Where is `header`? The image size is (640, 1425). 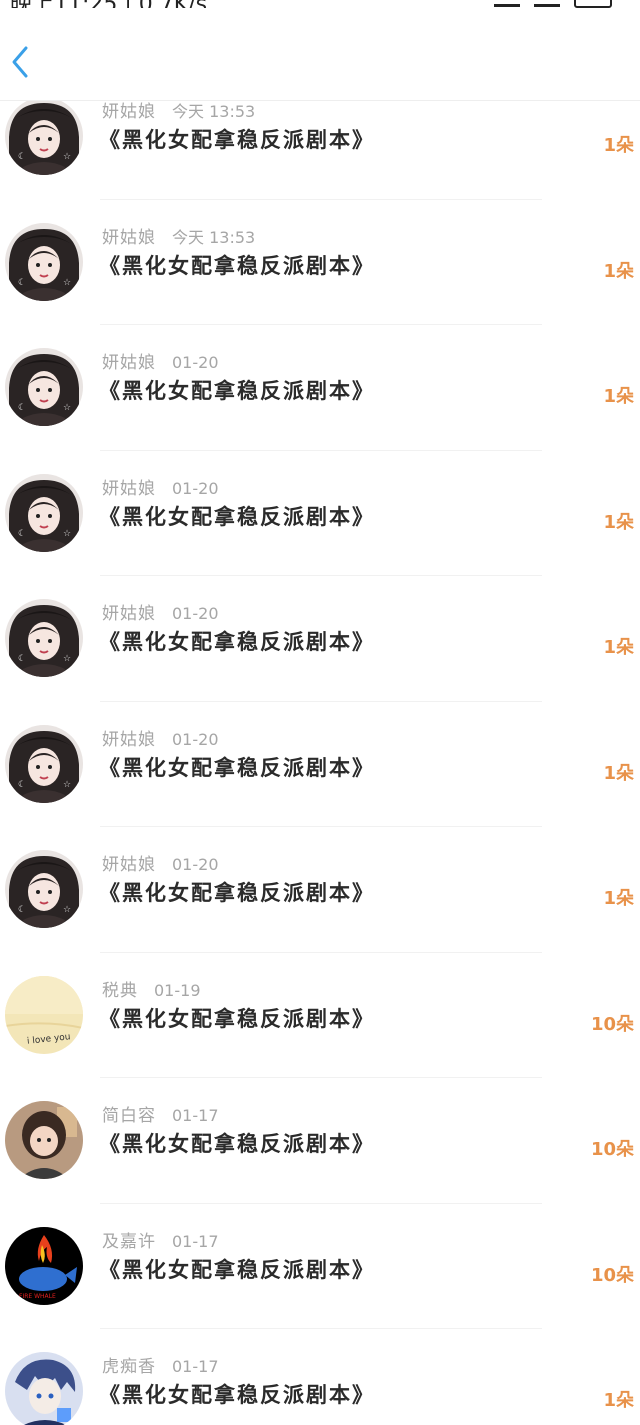
header is located at coordinates (320, 54).